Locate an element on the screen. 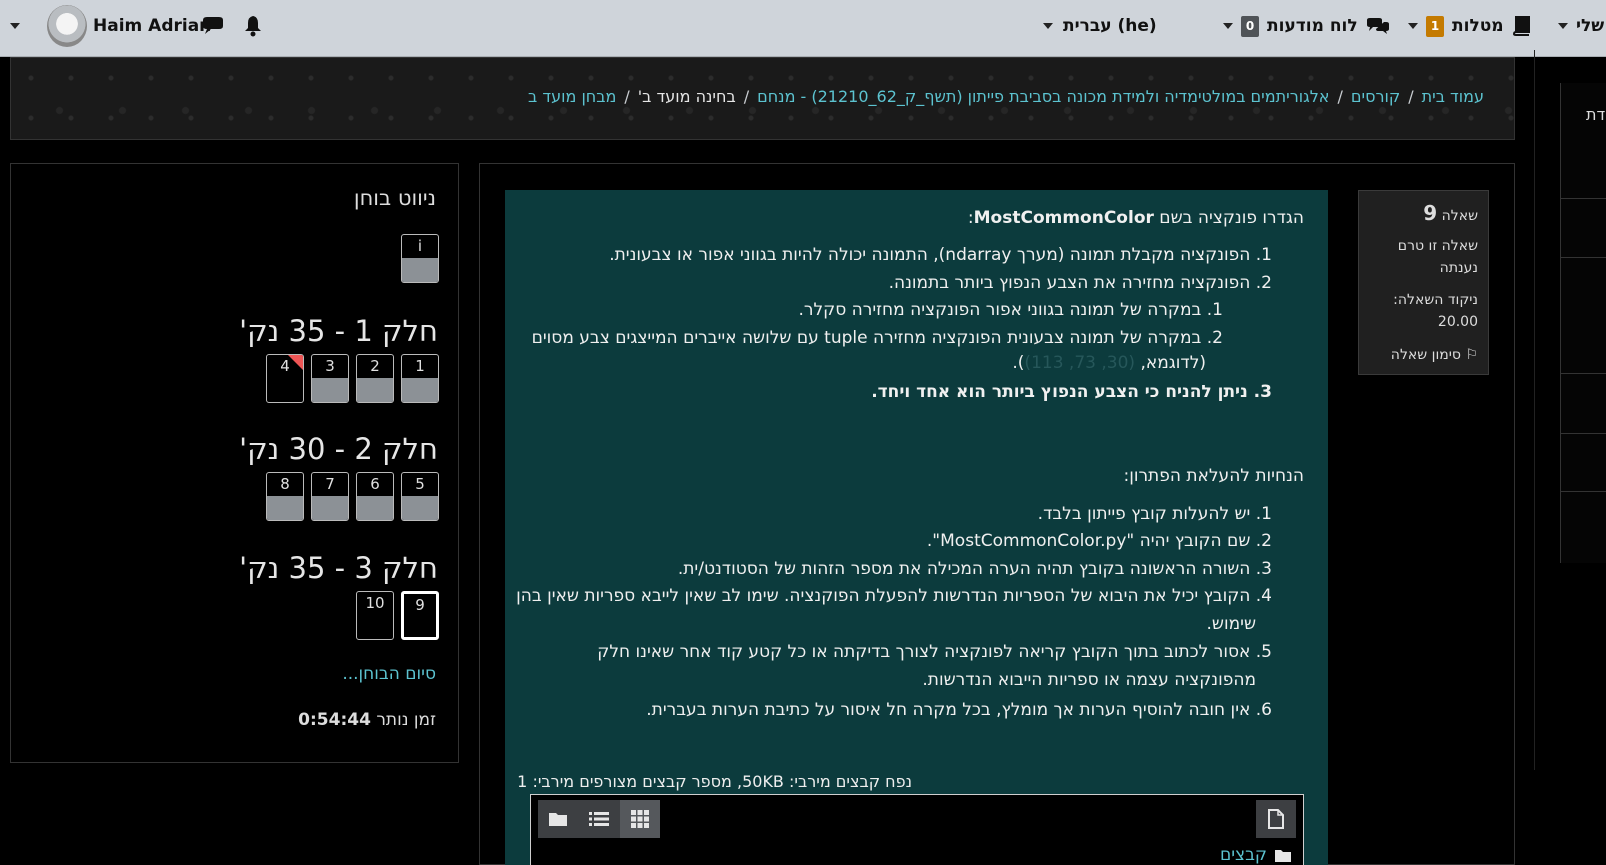 This screenshot has height=865, width=1606. bell-icon is located at coordinates (253, 26).